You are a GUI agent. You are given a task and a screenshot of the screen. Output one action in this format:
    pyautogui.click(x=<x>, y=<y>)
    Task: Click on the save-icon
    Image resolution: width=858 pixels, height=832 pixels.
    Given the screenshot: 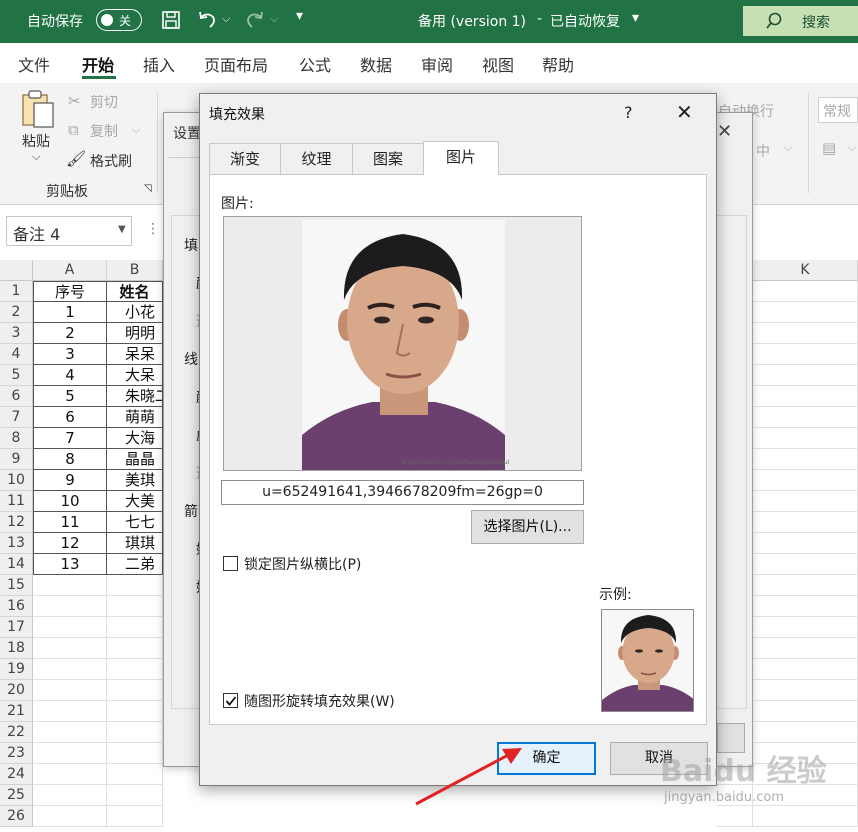 What is the action you would take?
    pyautogui.click(x=171, y=20)
    